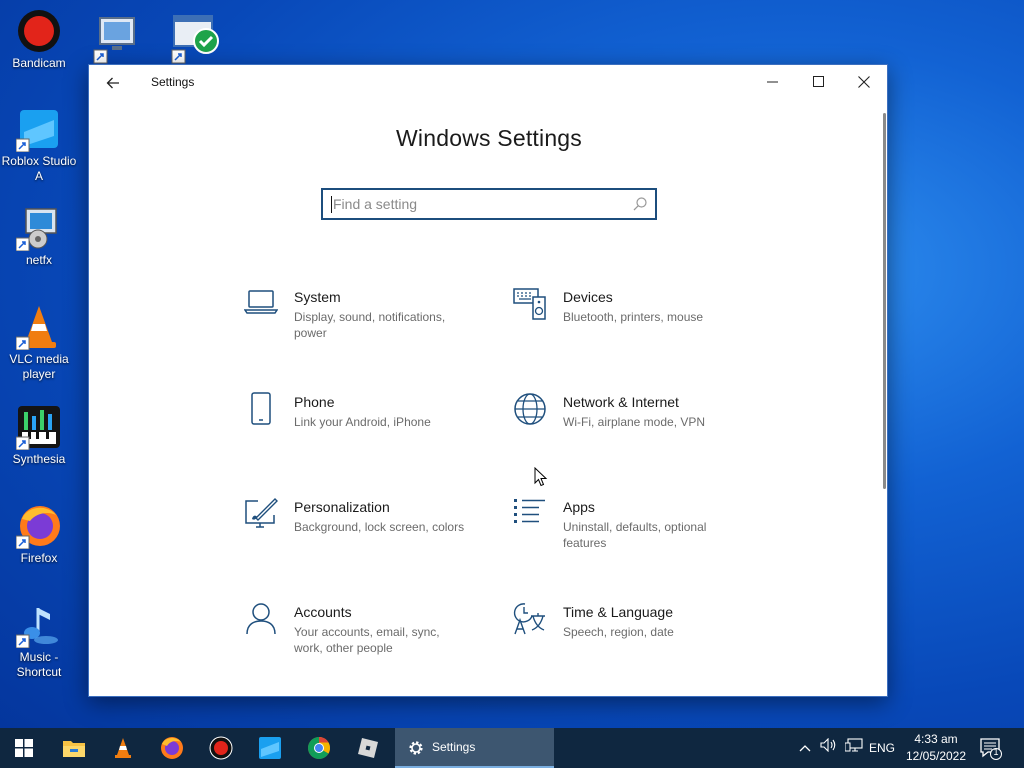 The width and height of the screenshot is (1024, 768). I want to click on clock-time: 4:33 am, so click(936, 739).